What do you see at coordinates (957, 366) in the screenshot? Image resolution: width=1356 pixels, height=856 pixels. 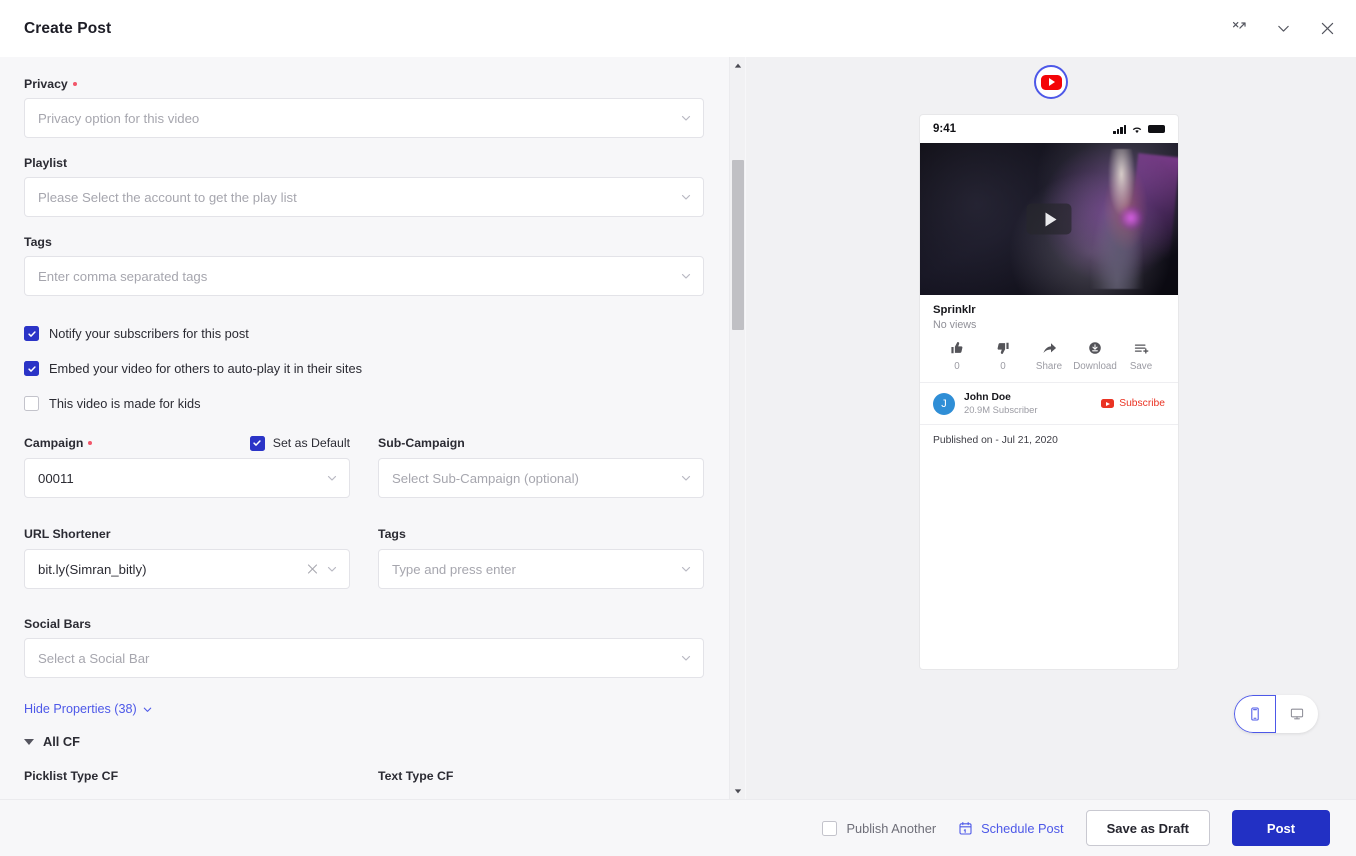 I see `like-count: 0` at bounding box center [957, 366].